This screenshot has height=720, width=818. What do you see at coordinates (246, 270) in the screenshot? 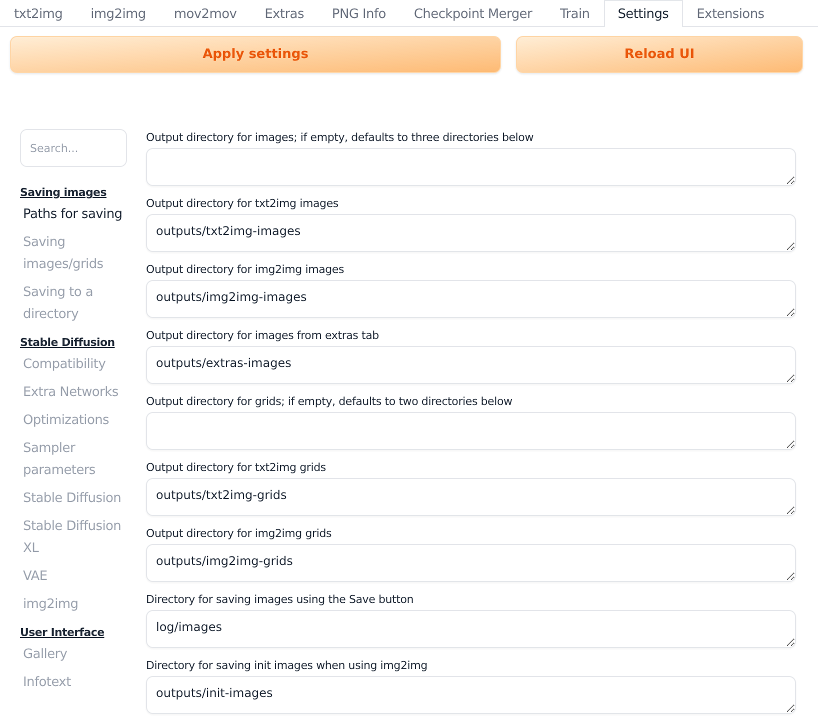
I see `field-label: Output directory for img2img images` at bounding box center [246, 270].